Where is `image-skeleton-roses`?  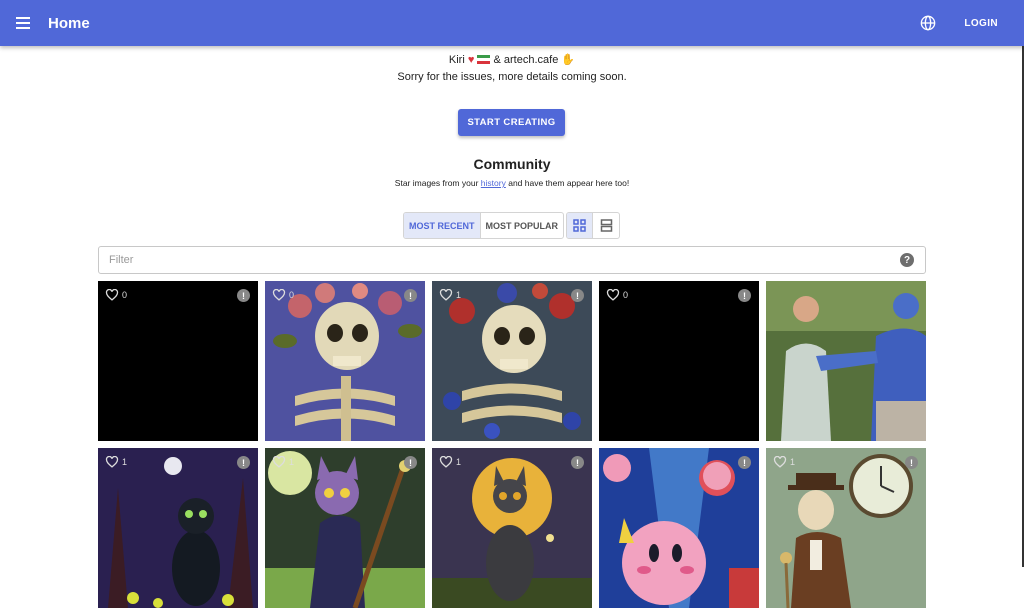
image-skeleton-roses is located at coordinates (512, 361).